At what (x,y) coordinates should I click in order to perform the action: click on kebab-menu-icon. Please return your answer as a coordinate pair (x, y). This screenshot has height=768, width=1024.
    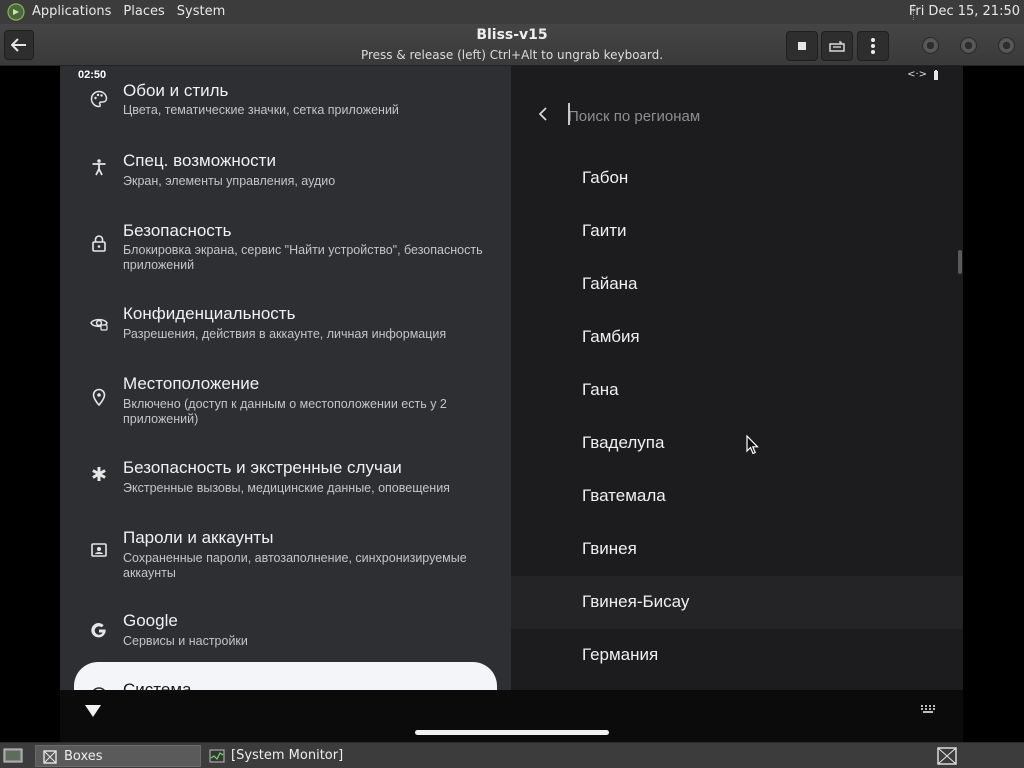
    Looking at the image, I should click on (873, 46).